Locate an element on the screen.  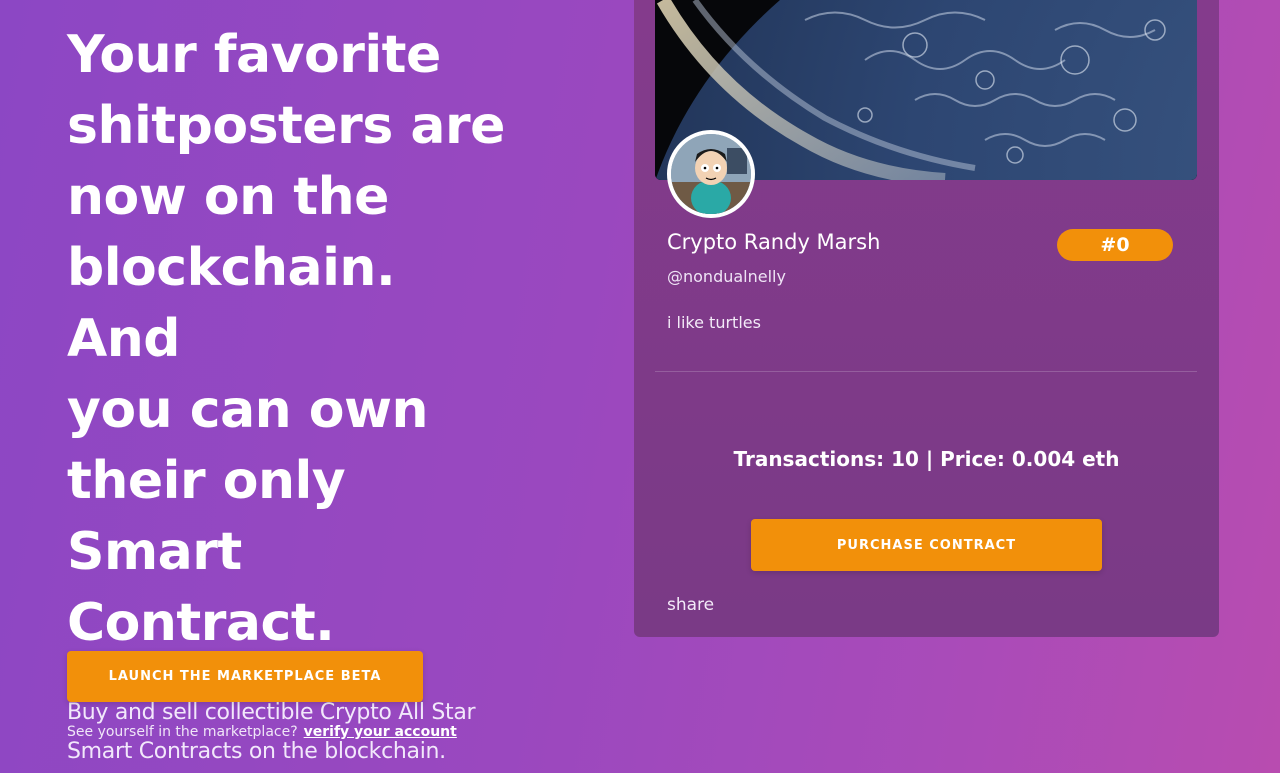
headline-line: their only Smart is located at coordinates (206, 516).